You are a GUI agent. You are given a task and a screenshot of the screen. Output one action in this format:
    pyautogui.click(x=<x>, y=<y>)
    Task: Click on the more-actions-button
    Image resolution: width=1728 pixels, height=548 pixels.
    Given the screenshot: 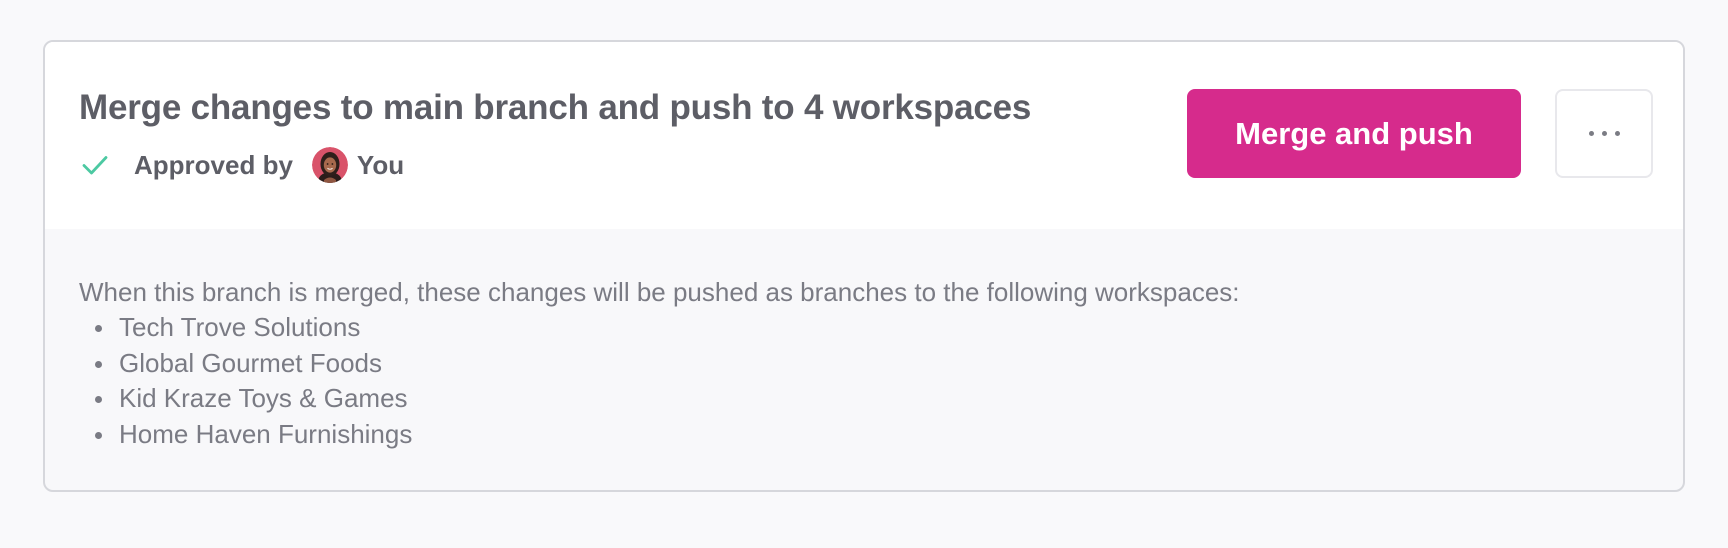 What is the action you would take?
    pyautogui.click(x=1604, y=133)
    